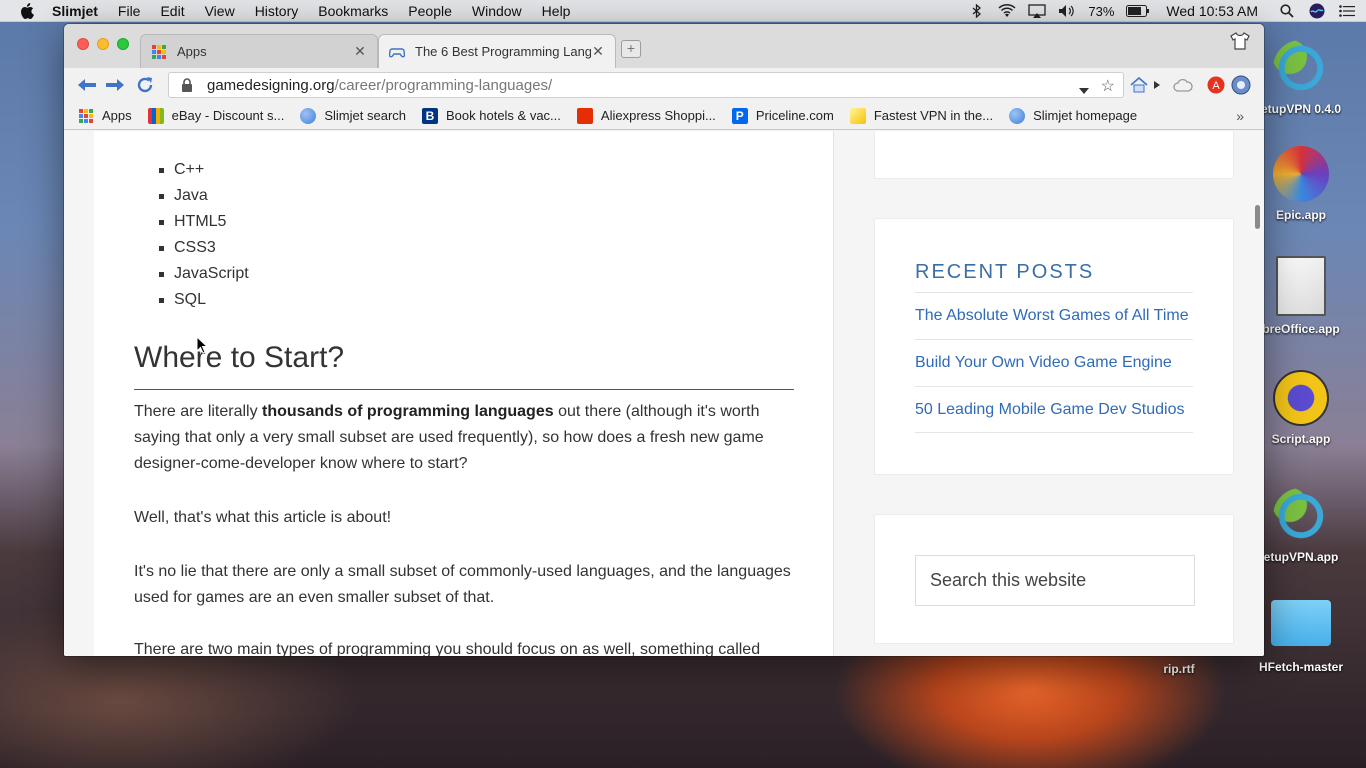  What do you see at coordinates (1084, 89) in the screenshot?
I see `chevron-down-icon` at bounding box center [1084, 89].